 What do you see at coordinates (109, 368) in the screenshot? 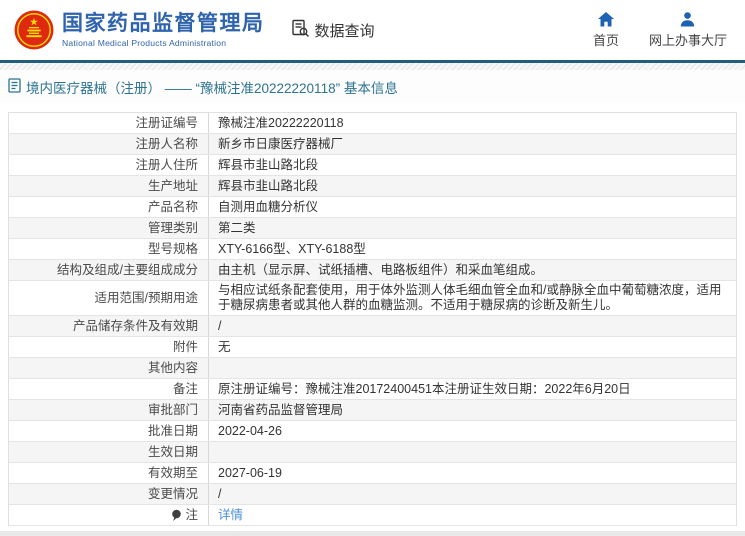
I see `row-label: 其他内容` at bounding box center [109, 368].